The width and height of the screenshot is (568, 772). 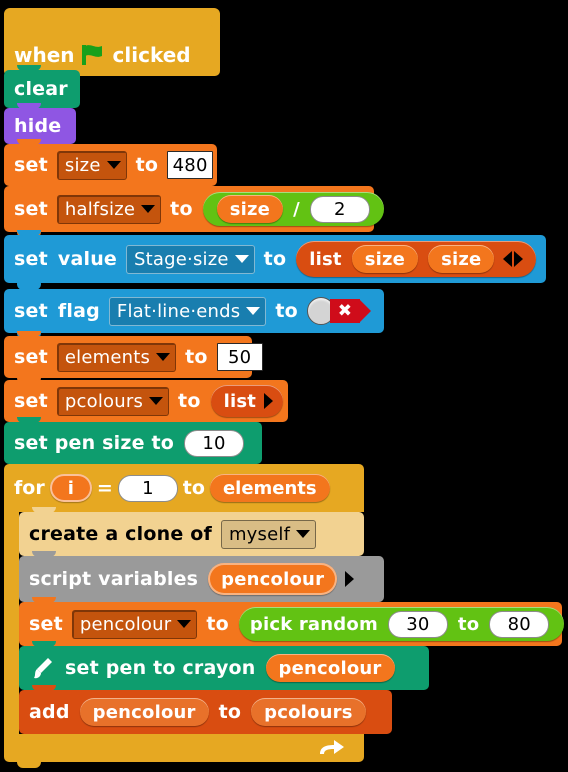 What do you see at coordinates (239, 357) in the screenshot?
I see `value-input-elements: 50` at bounding box center [239, 357].